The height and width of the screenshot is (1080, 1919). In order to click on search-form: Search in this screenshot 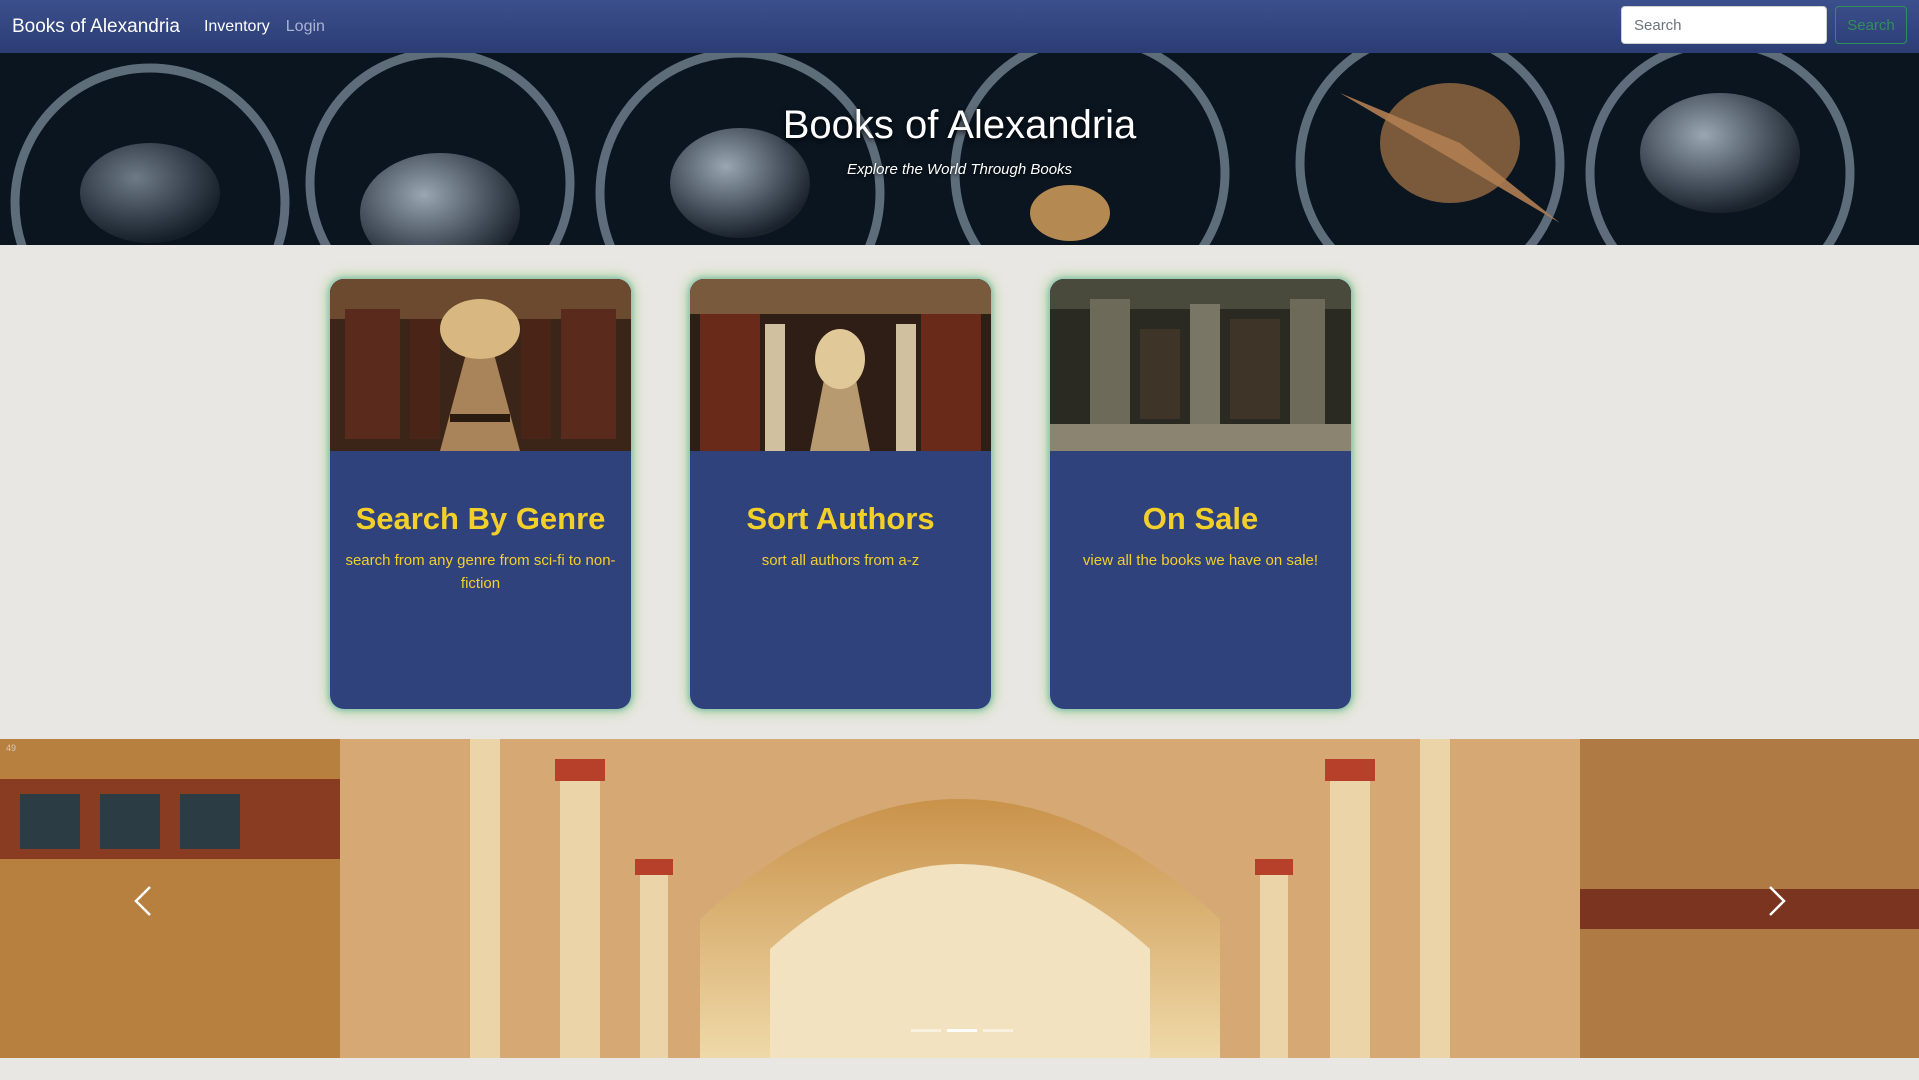, I will do `click(1764, 25)`.